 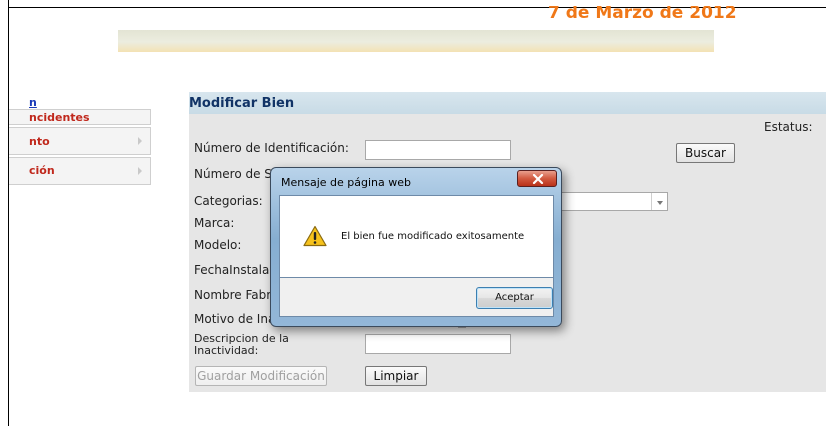 I want to click on label-categorias: Categorias:, so click(x=228, y=201).